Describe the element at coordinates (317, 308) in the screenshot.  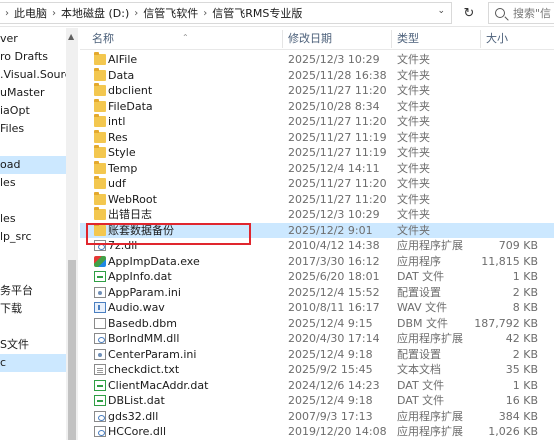
I see `table-row: Audio.wav 2010/8/11 16:17 WAV 文件 8 KB` at that location.